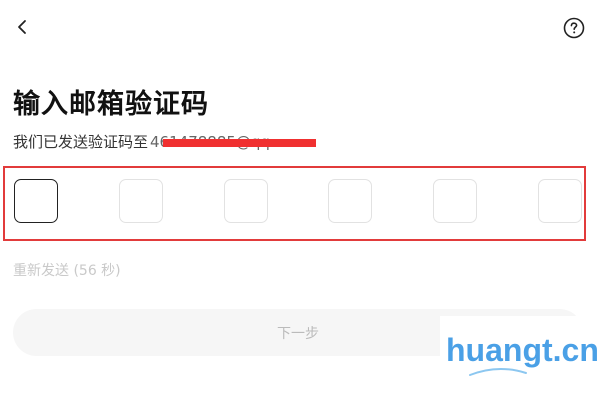  What do you see at coordinates (522, 350) in the screenshot?
I see `watermark: huangt.cn` at bounding box center [522, 350].